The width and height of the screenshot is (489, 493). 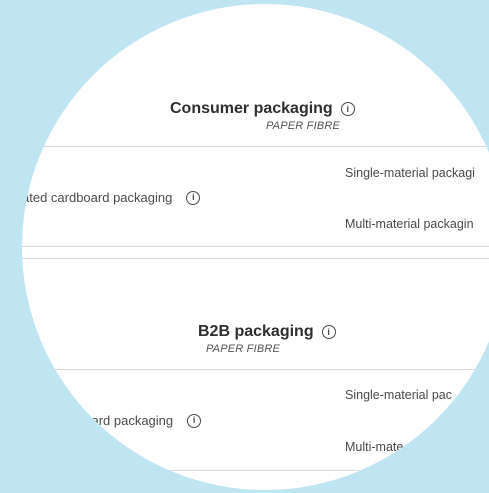 I want to click on section-title: Consumer packaging i, so click(x=275, y=109).